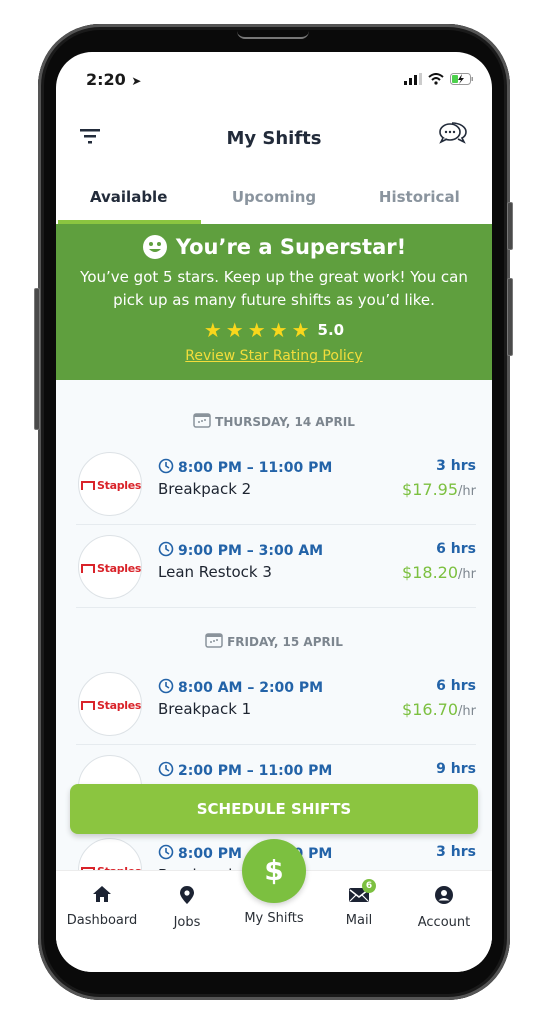 This screenshot has width=552, height=1024. I want to click on shift-pay: $16.70/hr, so click(439, 709).